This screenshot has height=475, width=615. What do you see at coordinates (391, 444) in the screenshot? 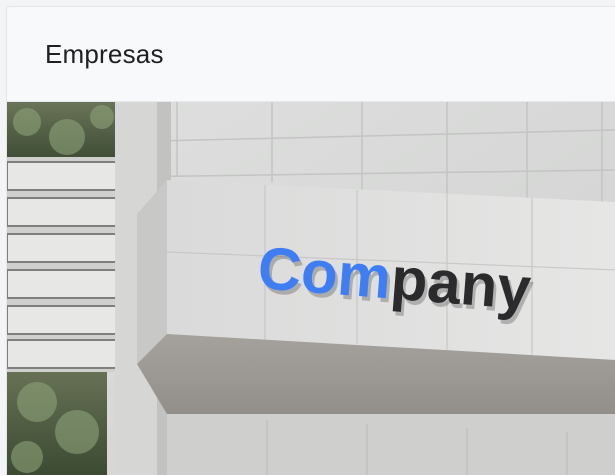
I see `lower-wall` at bounding box center [391, 444].